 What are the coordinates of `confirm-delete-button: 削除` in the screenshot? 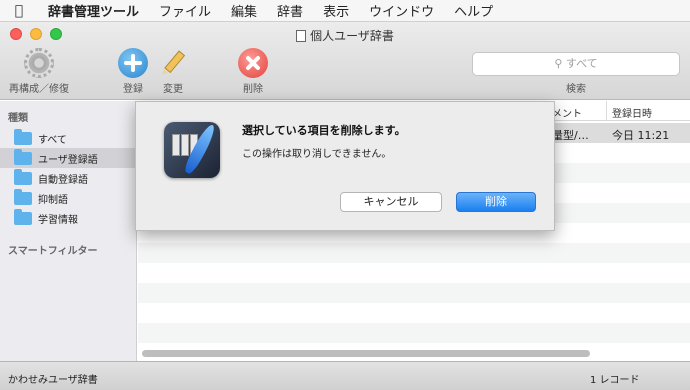 It's located at (496, 202).